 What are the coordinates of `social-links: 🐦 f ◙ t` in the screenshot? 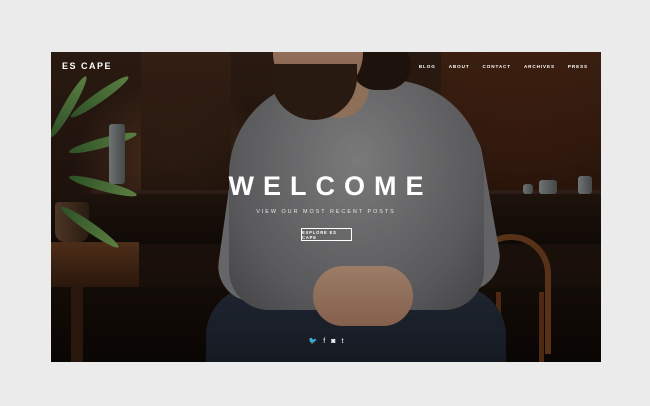 It's located at (326, 342).